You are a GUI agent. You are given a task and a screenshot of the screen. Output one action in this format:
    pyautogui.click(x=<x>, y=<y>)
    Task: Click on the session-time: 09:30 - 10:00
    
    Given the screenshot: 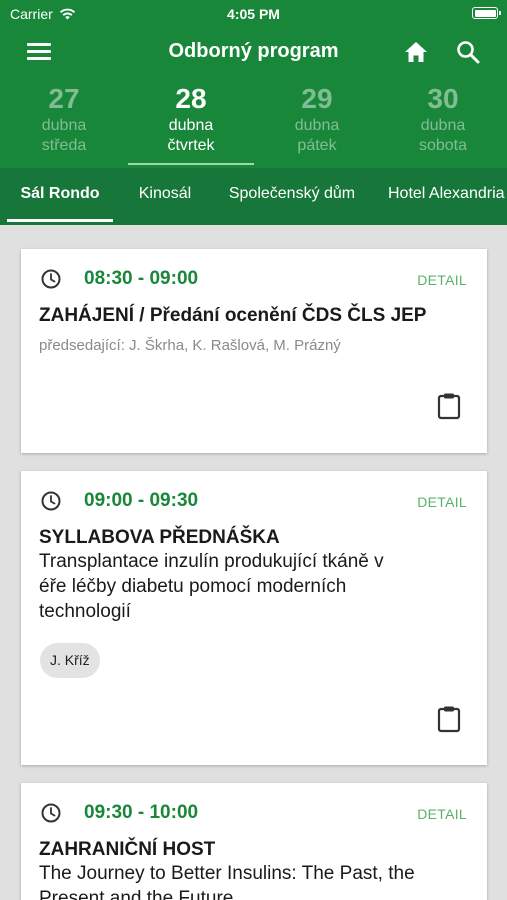 What is the action you would take?
    pyautogui.click(x=141, y=812)
    